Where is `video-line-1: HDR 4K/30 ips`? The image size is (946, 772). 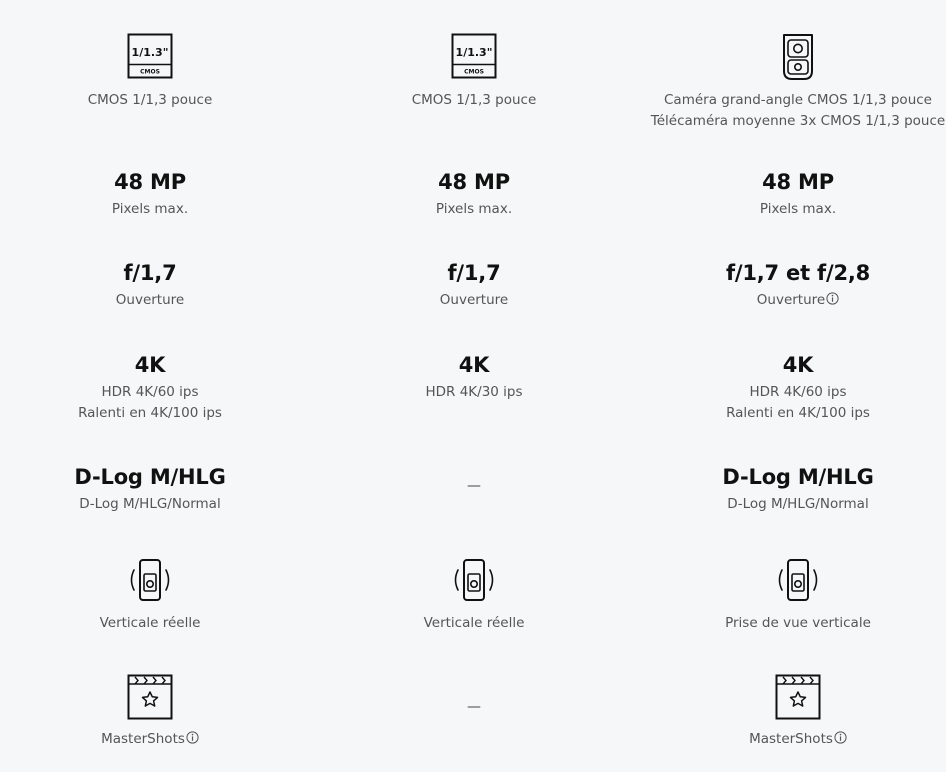
video-line-1: HDR 4K/30 ips is located at coordinates (474, 392).